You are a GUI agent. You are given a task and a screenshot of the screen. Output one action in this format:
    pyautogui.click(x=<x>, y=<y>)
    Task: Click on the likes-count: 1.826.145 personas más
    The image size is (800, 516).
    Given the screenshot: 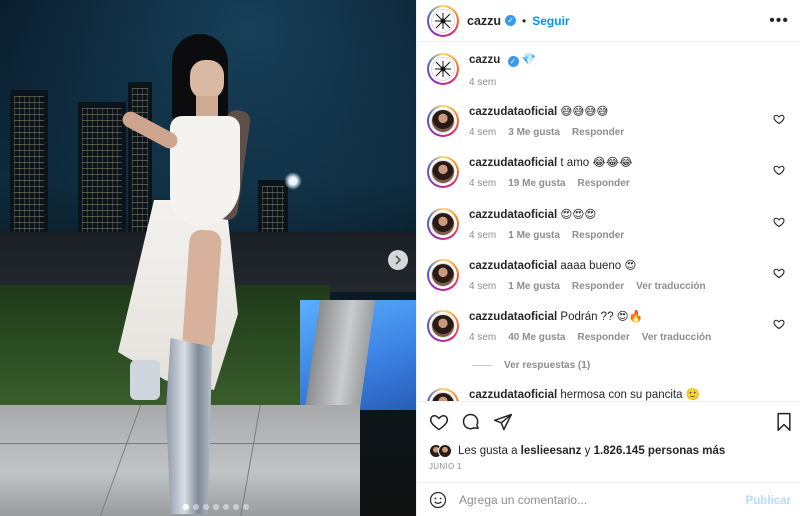 What is the action you would take?
    pyautogui.click(x=660, y=451)
    